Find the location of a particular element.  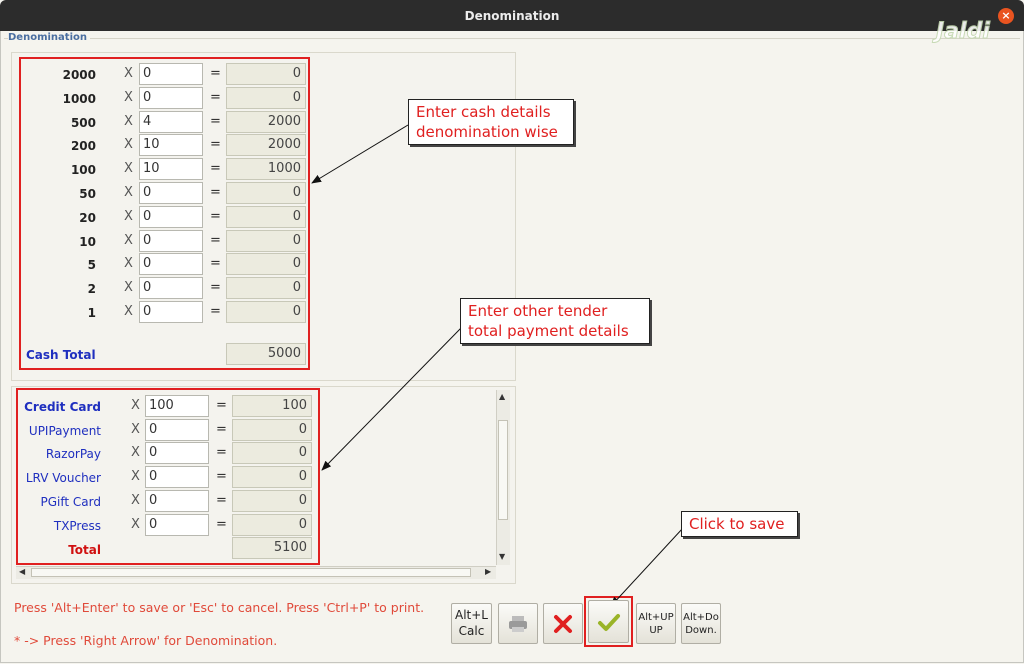

save-callout: Click to save is located at coordinates (739, 524).